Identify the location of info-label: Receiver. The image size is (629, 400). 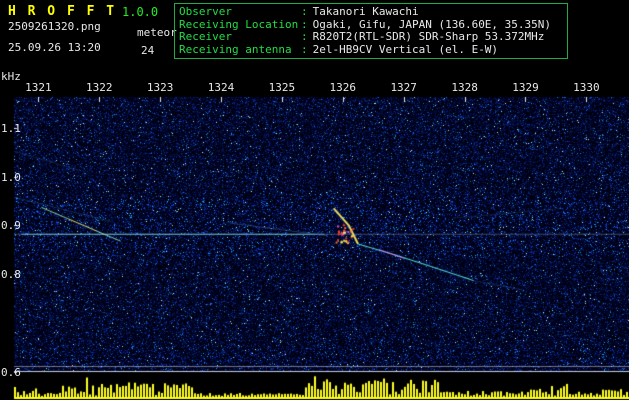
(205, 37).